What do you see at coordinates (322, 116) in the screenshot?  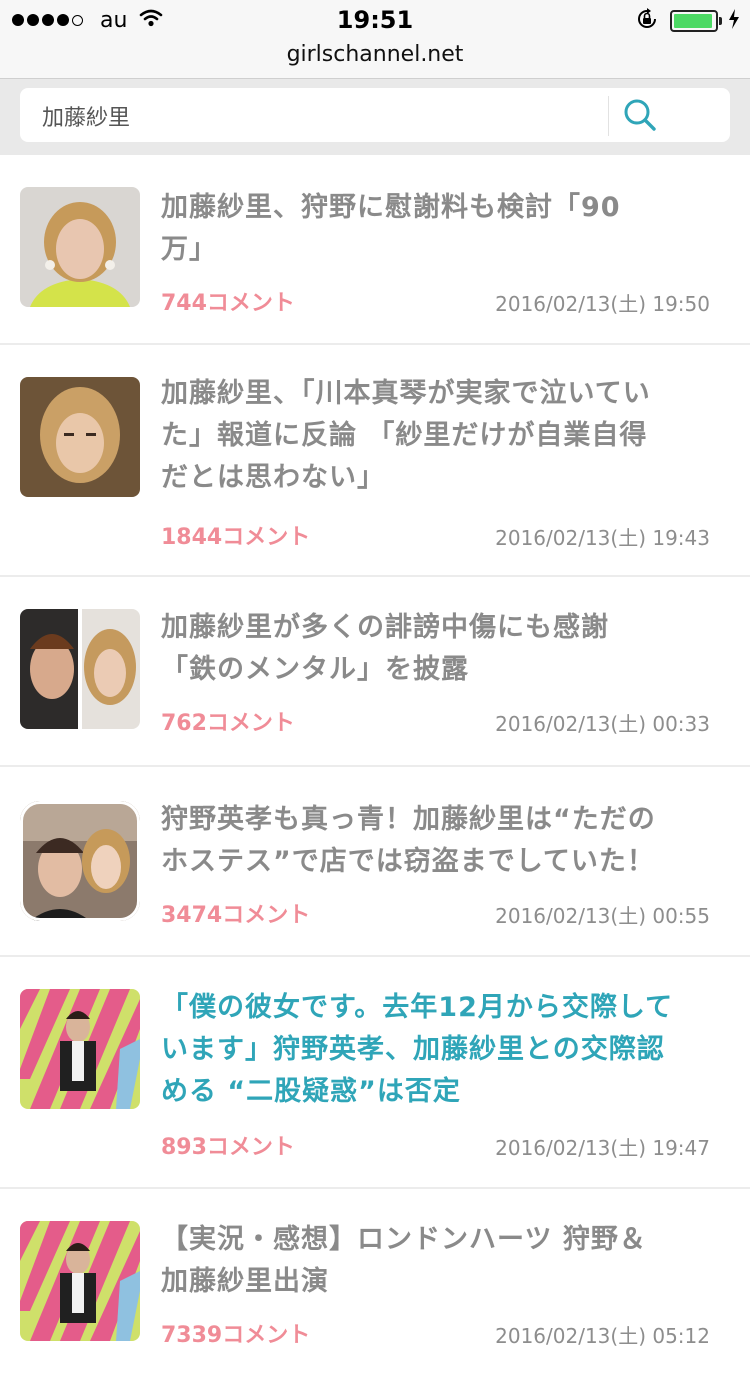 I see `search-input` at bounding box center [322, 116].